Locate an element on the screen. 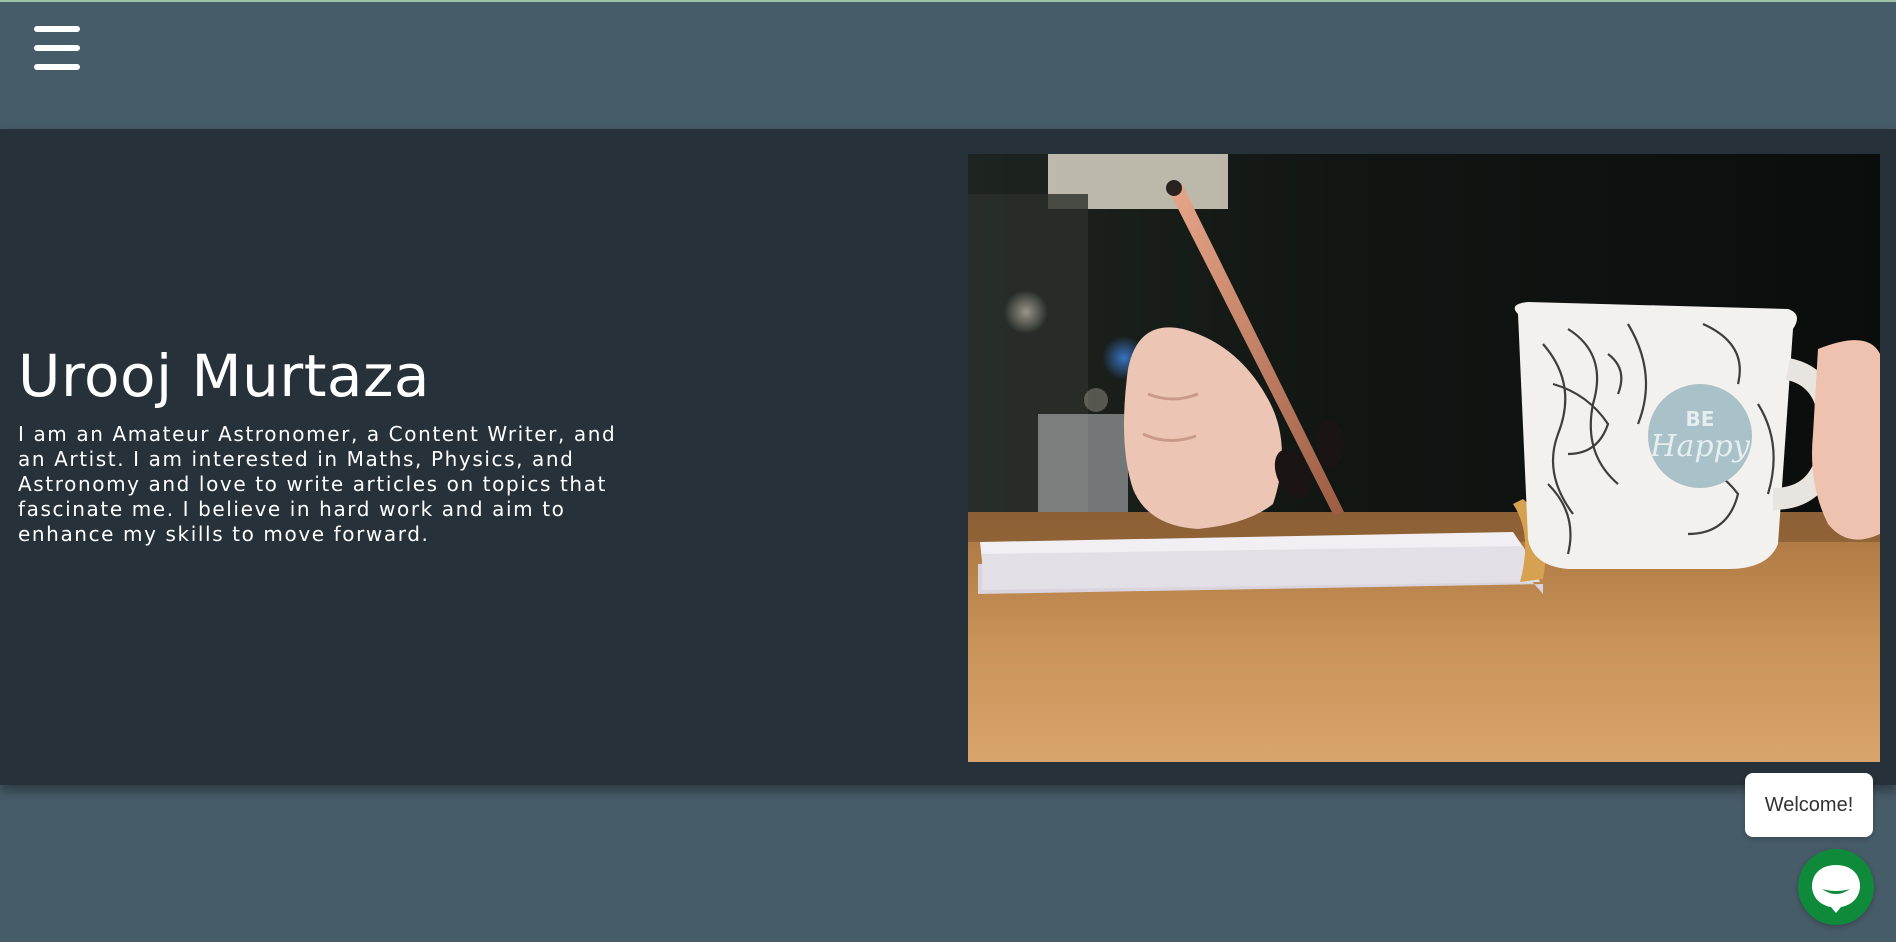 The height and width of the screenshot is (942, 1896). menu-bar-bottom is located at coordinates (57, 67).